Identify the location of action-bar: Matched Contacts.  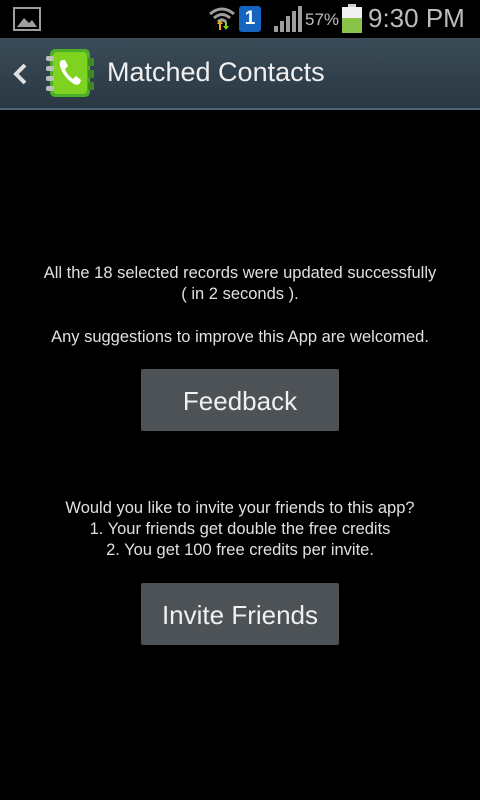
(240, 74).